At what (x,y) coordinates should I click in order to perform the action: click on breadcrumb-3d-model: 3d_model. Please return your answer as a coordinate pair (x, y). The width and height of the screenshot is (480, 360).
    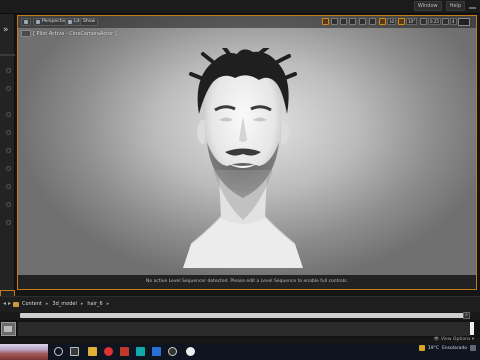
    Looking at the image, I should click on (64, 304).